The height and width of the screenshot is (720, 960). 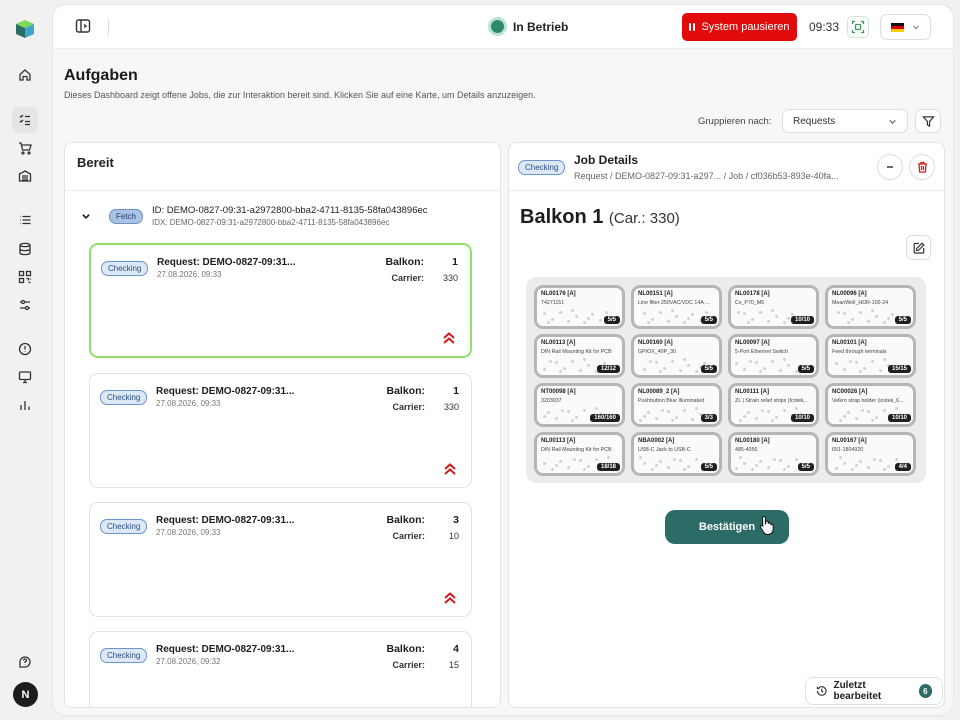 I want to click on sidebar-settings-icon, so click(x=25, y=305).